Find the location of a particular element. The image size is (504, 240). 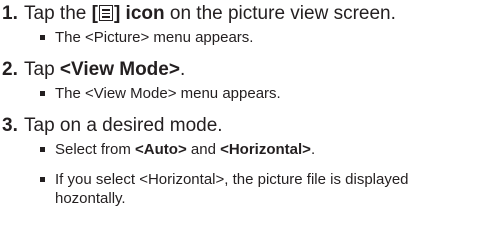

menu-list-icon is located at coordinates (105, 13).